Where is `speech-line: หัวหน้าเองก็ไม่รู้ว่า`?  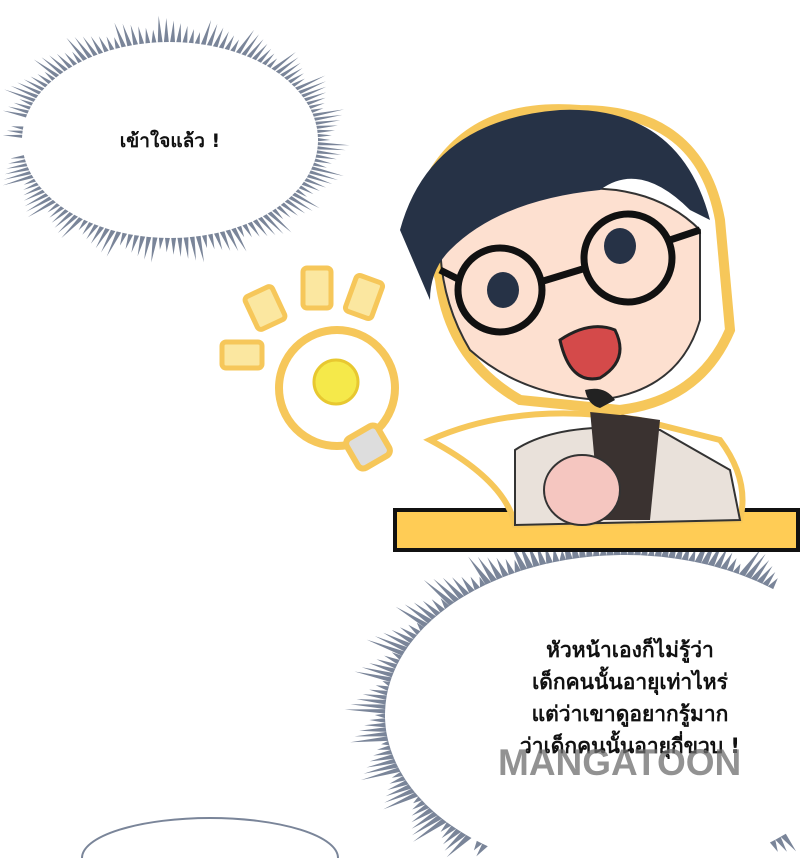 speech-line: หัวหน้าเองก็ไม่รู้ว่า is located at coordinates (630, 650).